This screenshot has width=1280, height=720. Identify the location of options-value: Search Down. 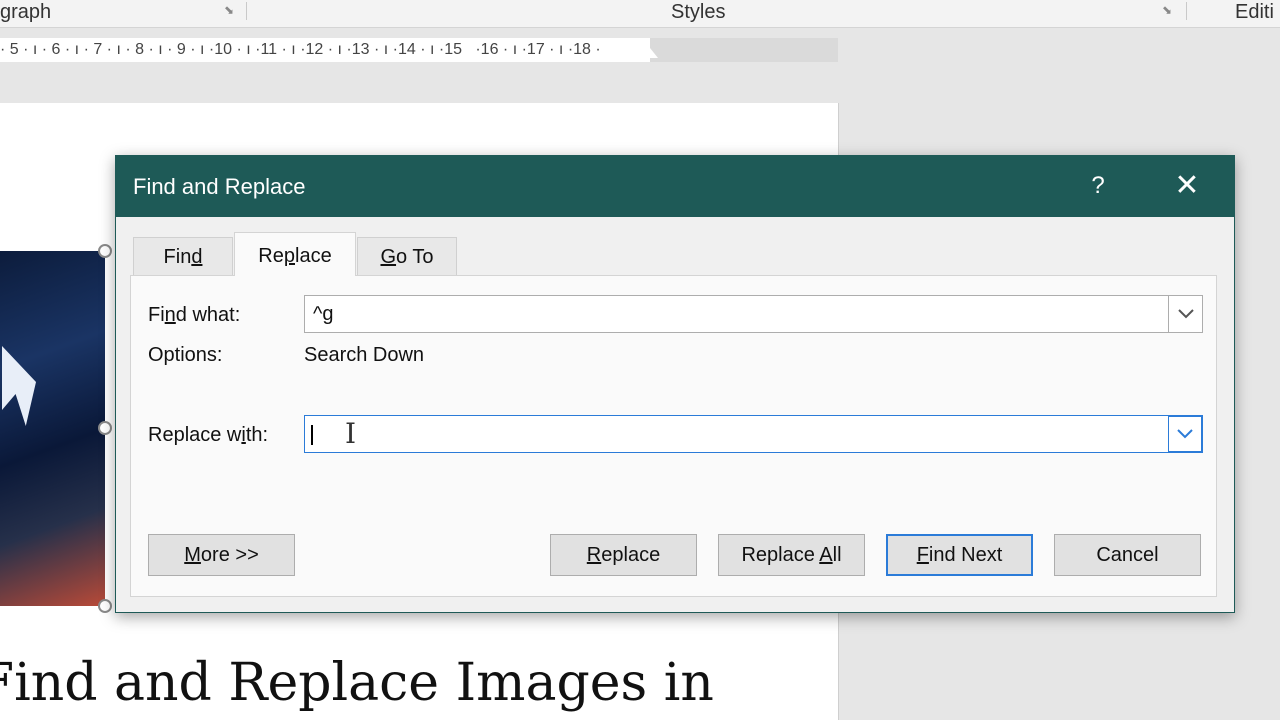
(364, 355).